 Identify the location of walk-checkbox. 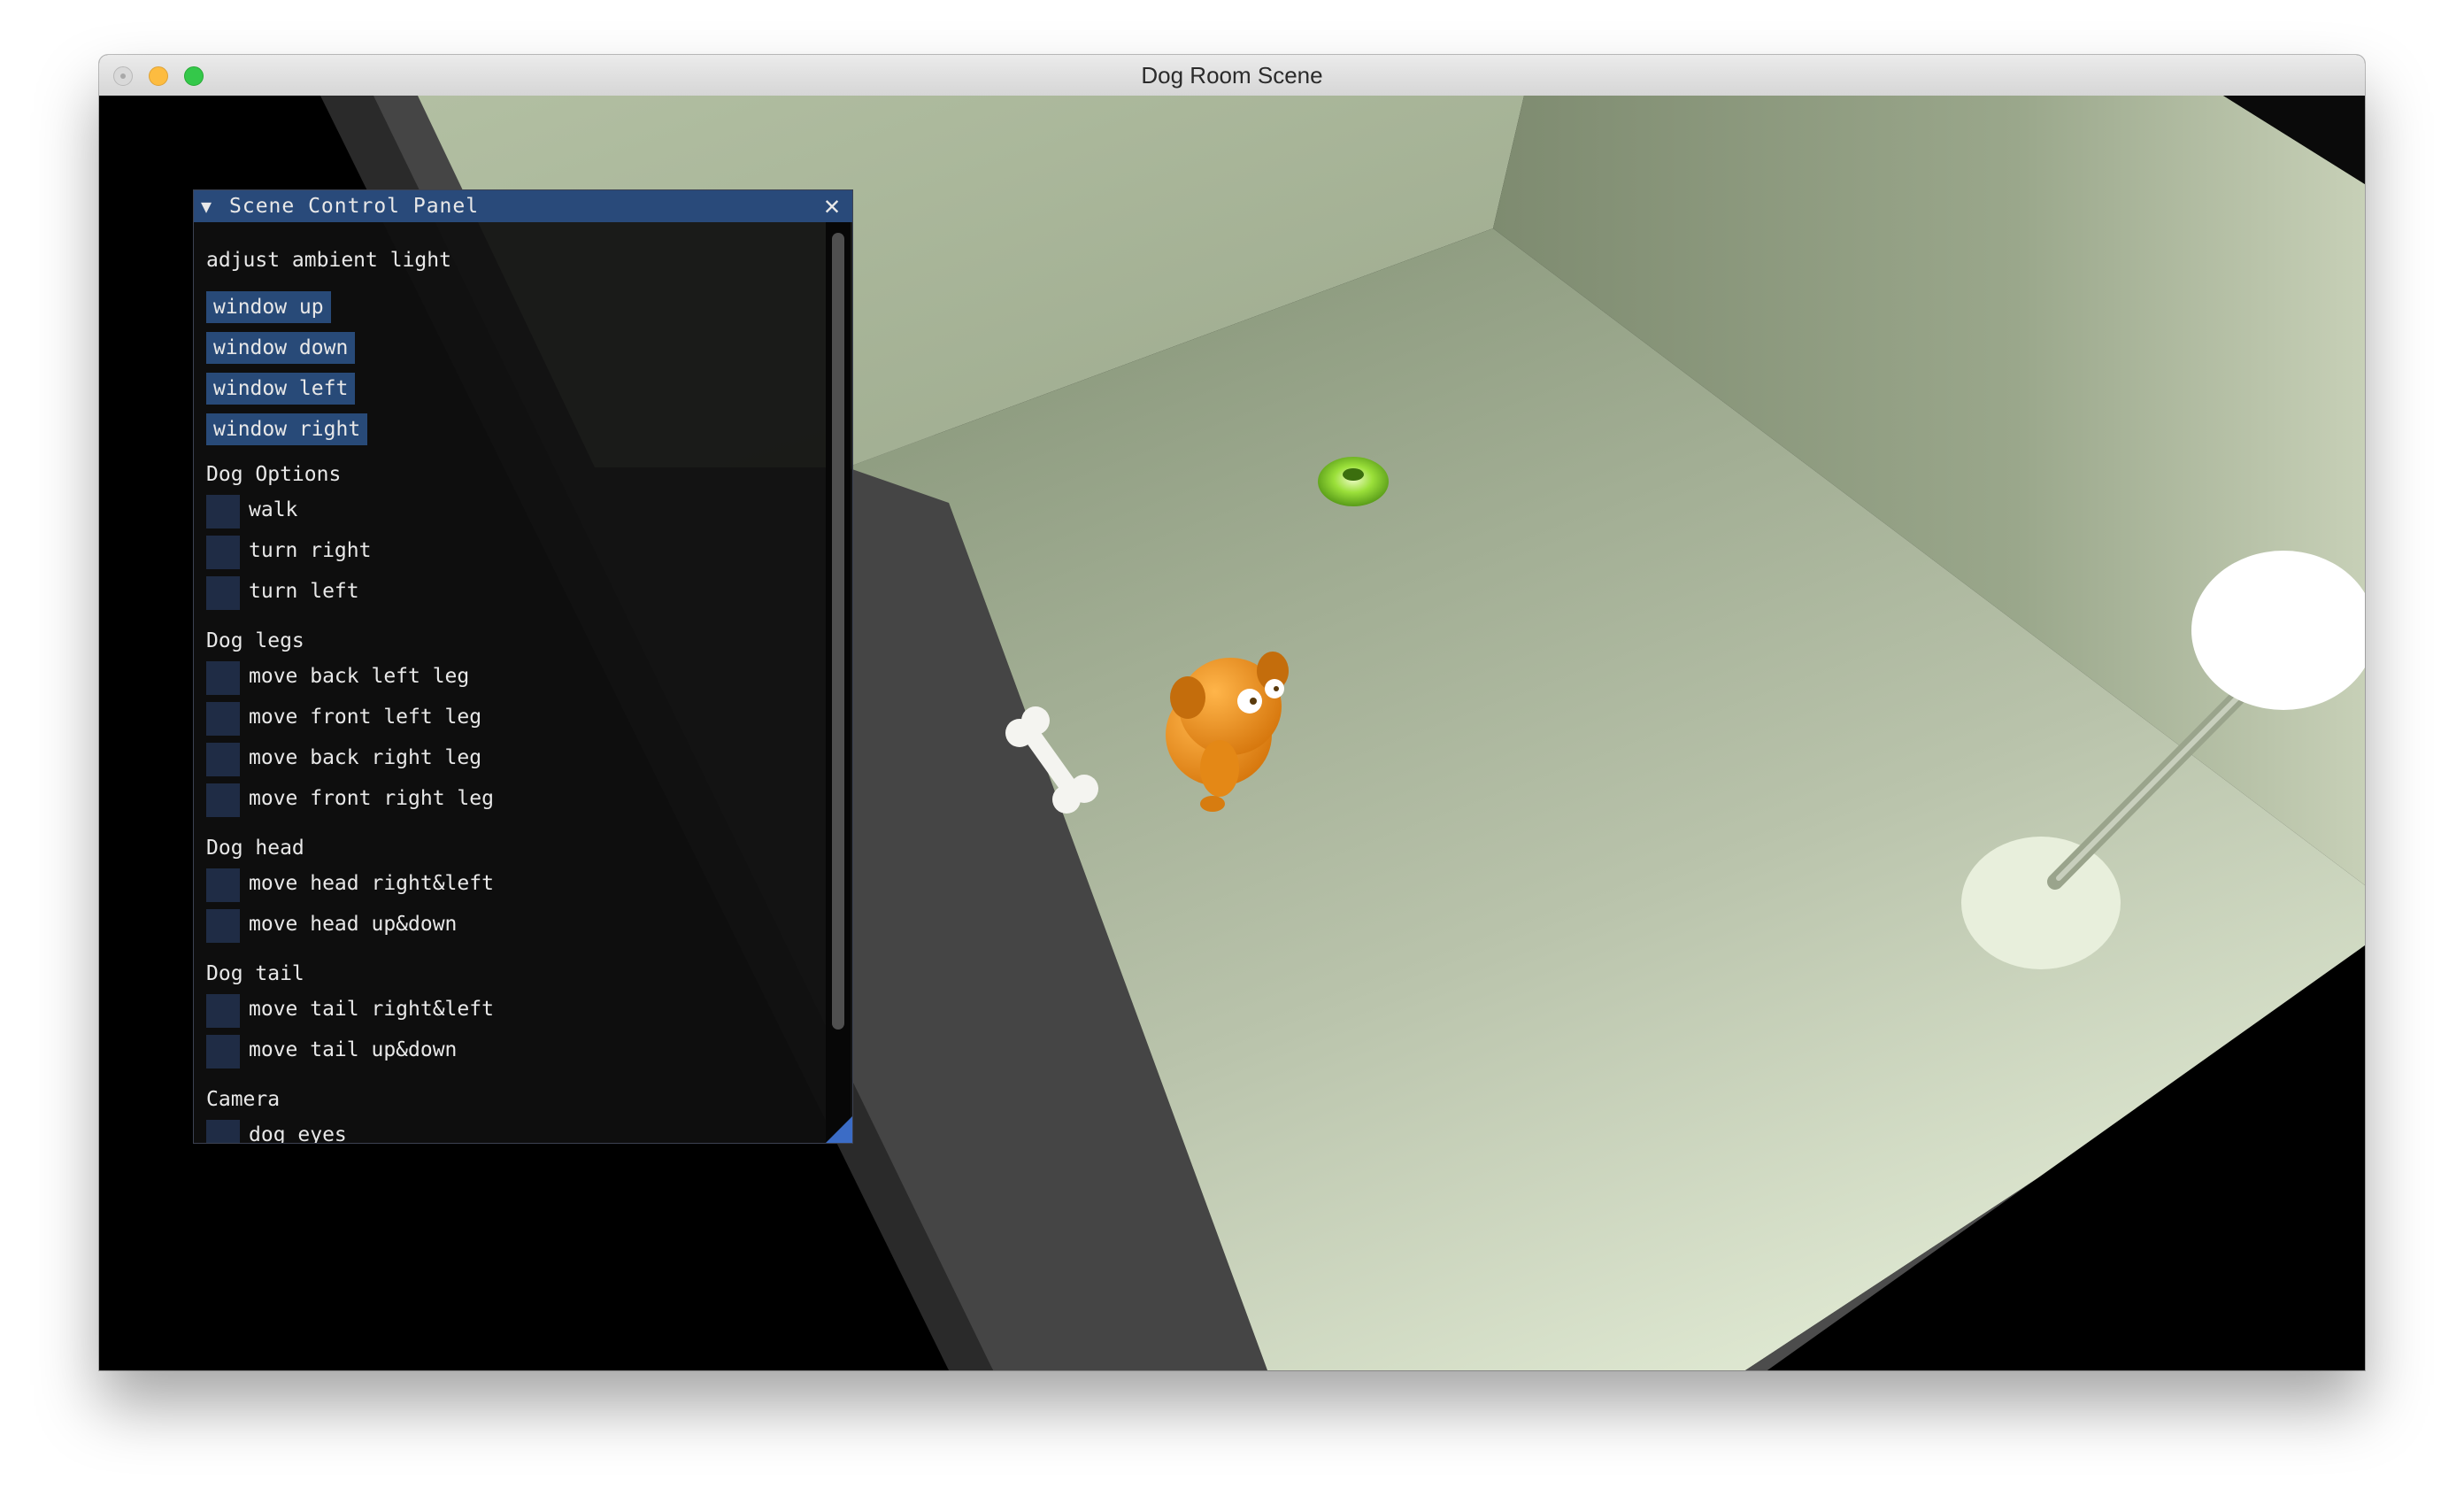
(223, 511).